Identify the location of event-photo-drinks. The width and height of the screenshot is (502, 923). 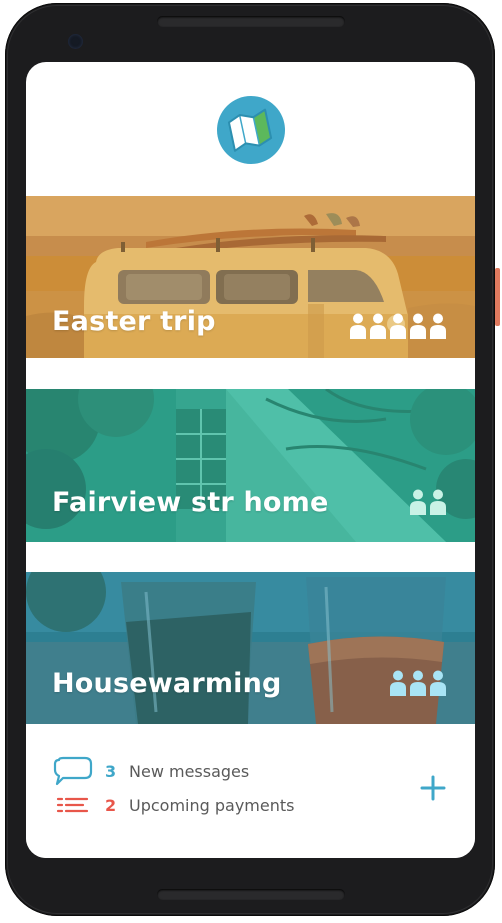
(250, 648).